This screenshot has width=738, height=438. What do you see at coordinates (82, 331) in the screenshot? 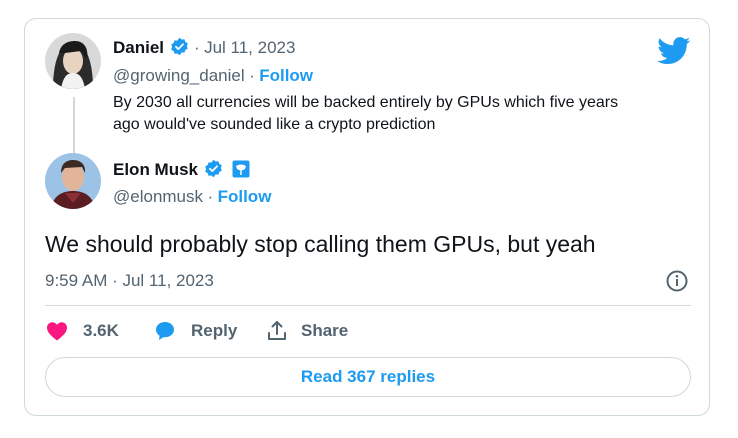
I see `like-action: 3.6K` at bounding box center [82, 331].